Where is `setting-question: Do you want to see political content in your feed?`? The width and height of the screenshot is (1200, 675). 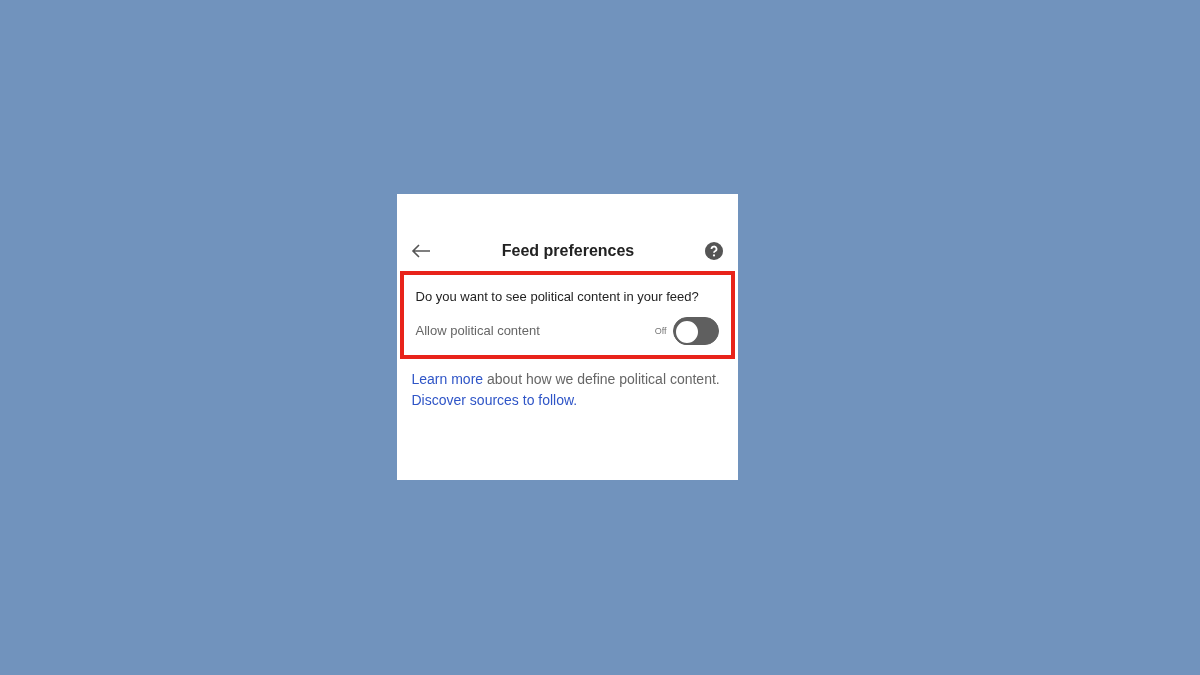 setting-question: Do you want to see political content in your feed? is located at coordinates (557, 296).